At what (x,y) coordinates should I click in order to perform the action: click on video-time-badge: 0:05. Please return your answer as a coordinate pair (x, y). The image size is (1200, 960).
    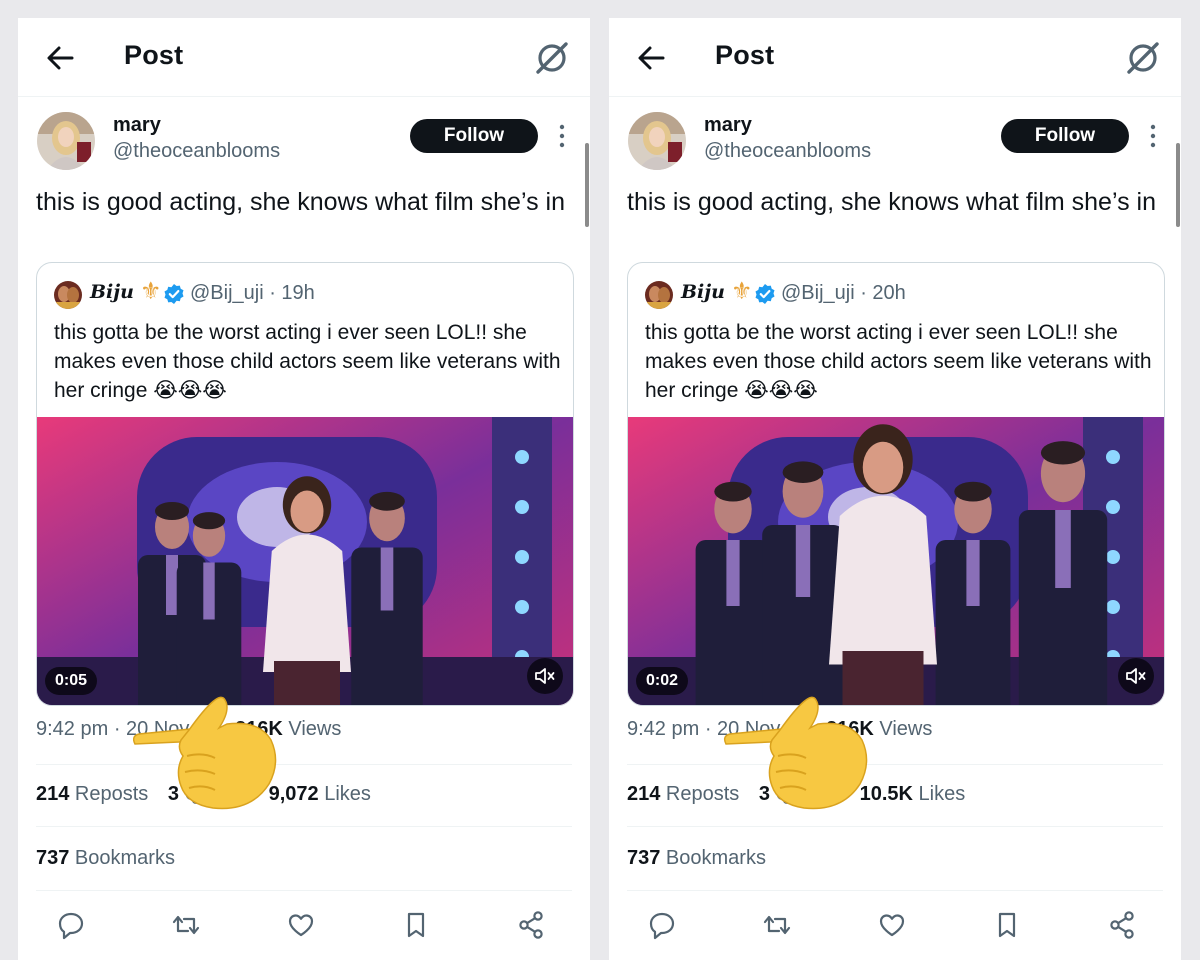
    Looking at the image, I should click on (71, 681).